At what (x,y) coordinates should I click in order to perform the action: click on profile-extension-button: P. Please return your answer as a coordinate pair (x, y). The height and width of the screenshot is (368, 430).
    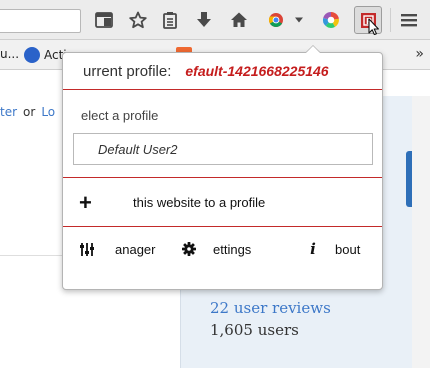
    Looking at the image, I should click on (368, 21).